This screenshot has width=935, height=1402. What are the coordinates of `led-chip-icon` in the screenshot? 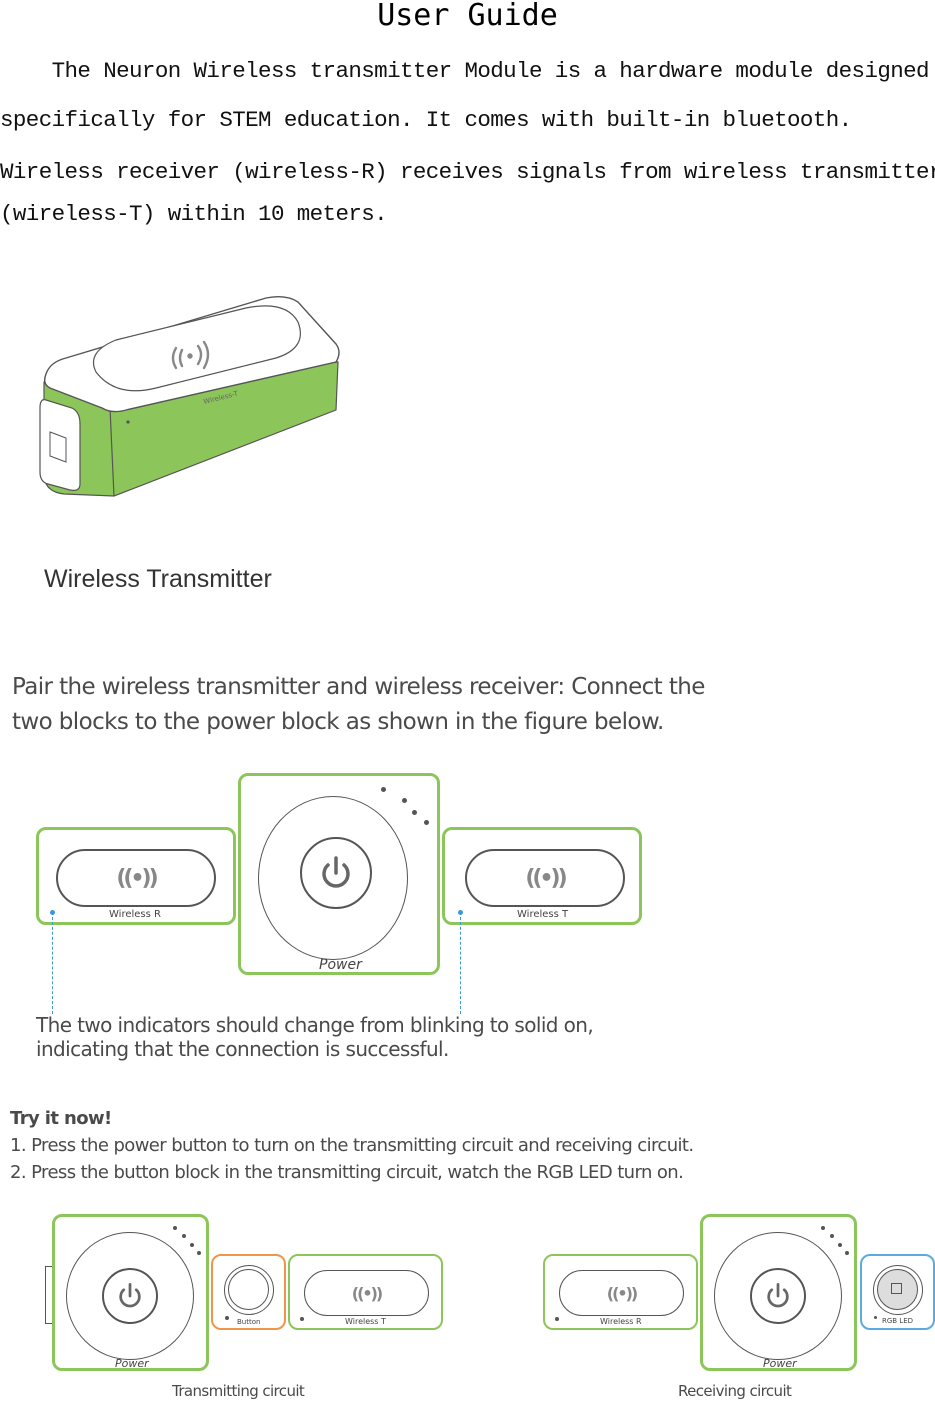 It's located at (896, 1288).